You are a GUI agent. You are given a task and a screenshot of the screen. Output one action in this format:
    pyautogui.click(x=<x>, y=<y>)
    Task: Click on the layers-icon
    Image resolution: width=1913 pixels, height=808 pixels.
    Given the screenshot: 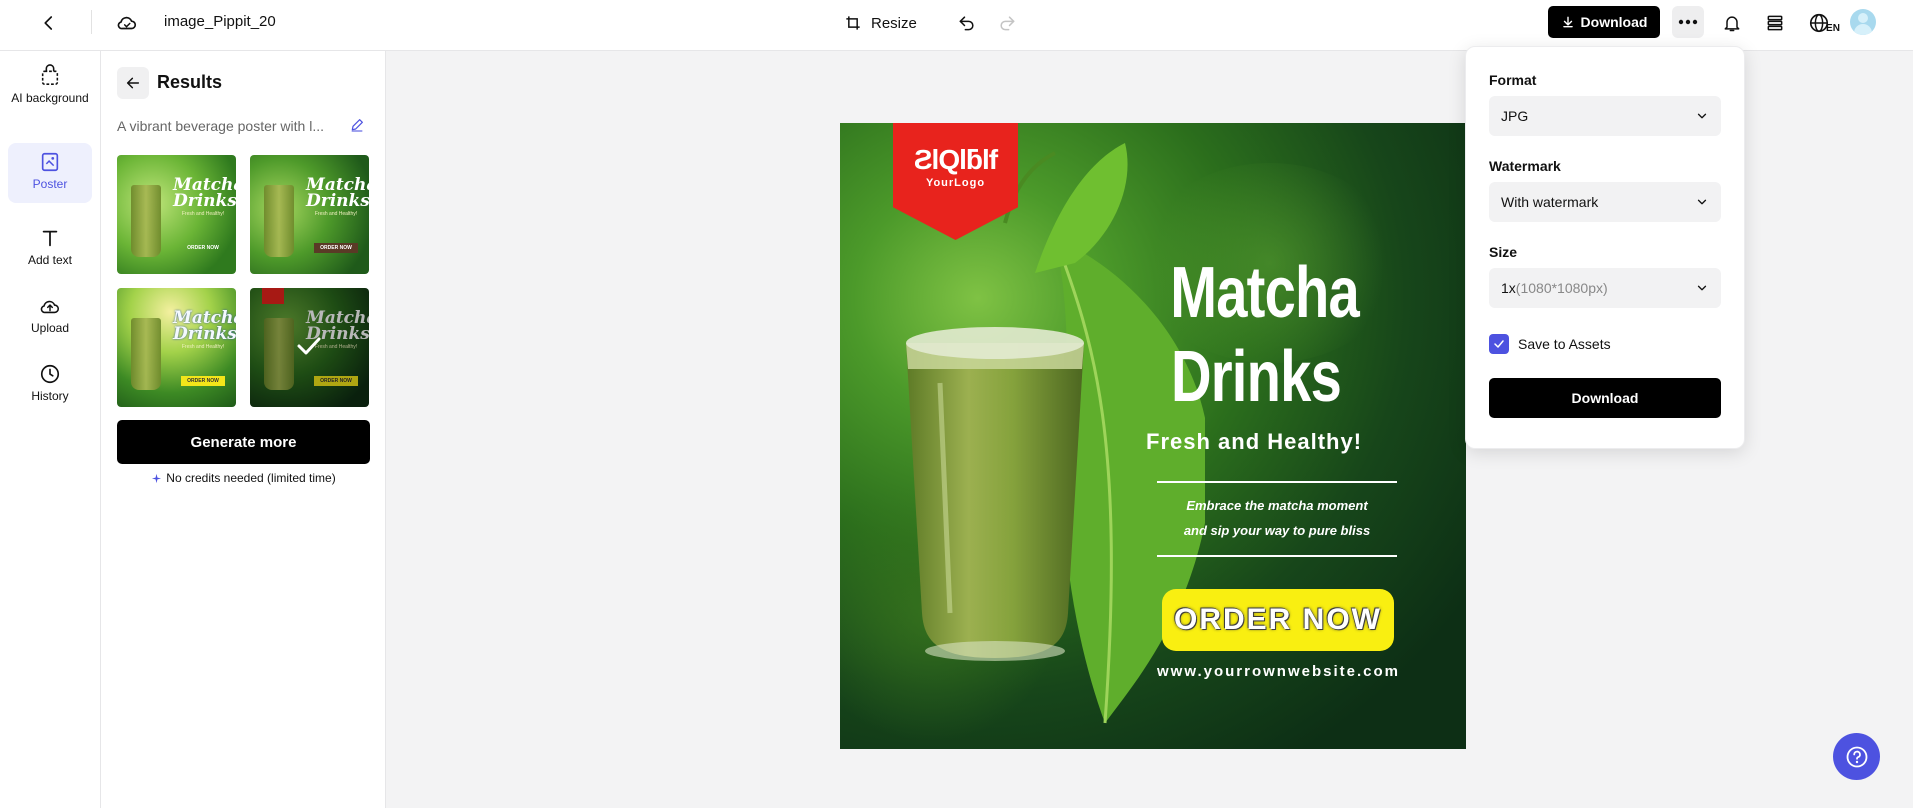 What is the action you would take?
    pyautogui.click(x=1775, y=23)
    